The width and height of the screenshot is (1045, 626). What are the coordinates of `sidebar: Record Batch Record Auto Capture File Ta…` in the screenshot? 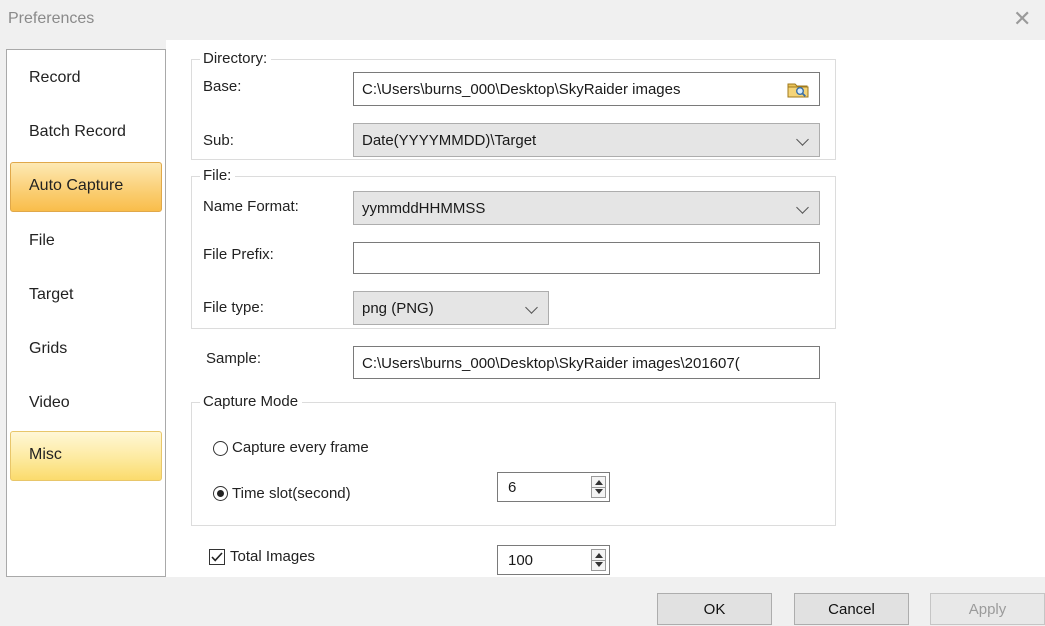 It's located at (86, 313).